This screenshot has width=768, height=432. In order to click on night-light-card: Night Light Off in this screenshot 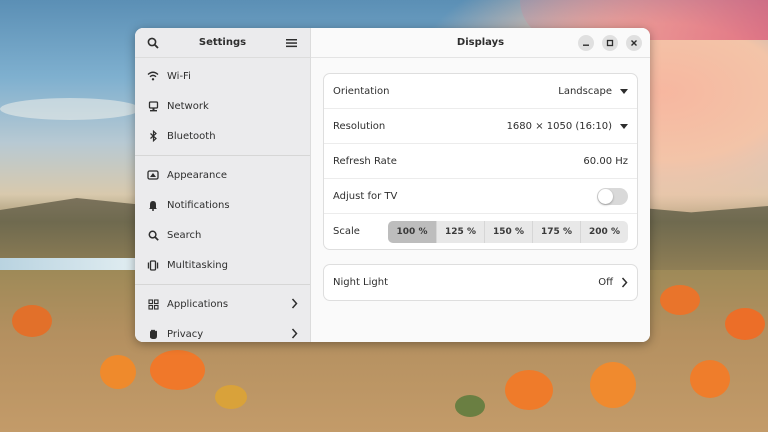, I will do `click(480, 282)`.